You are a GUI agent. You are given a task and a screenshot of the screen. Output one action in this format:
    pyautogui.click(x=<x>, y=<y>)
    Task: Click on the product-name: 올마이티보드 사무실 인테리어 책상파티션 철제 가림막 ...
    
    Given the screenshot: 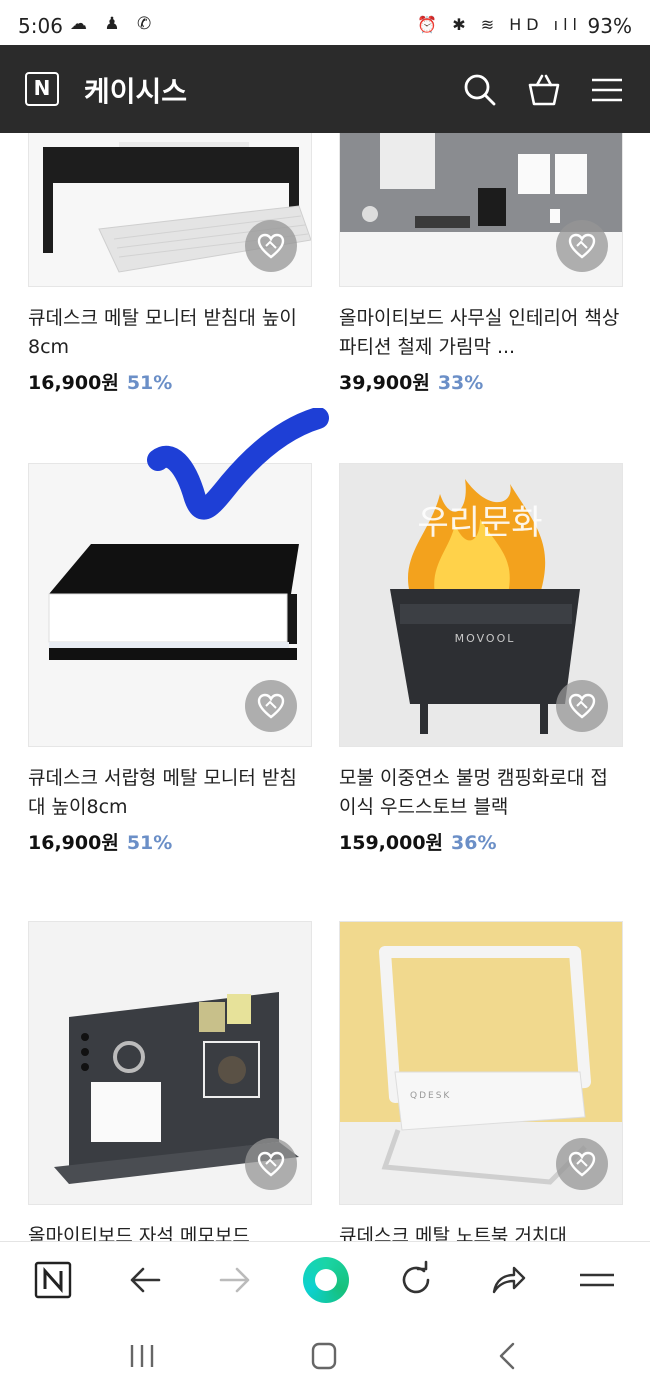 What is the action you would take?
    pyautogui.click(x=481, y=333)
    